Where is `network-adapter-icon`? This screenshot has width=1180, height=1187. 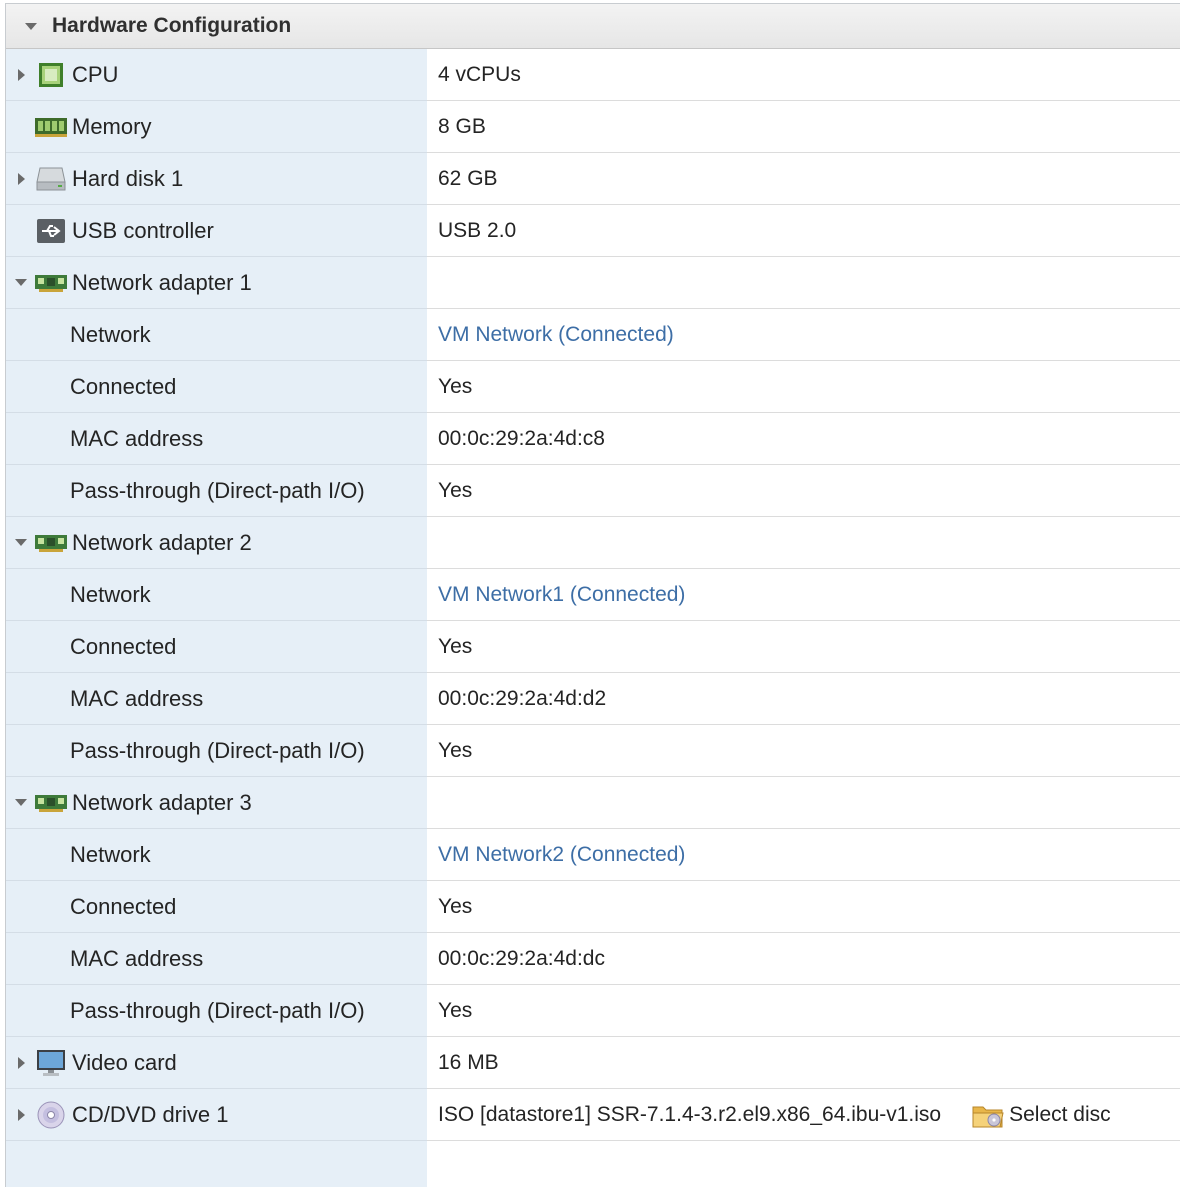 network-adapter-icon is located at coordinates (51, 803).